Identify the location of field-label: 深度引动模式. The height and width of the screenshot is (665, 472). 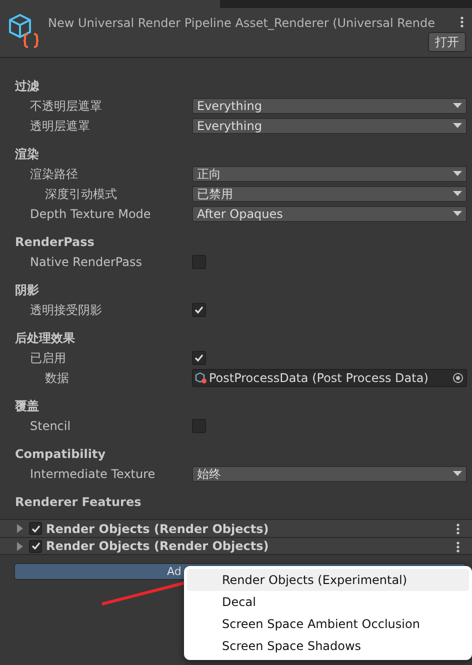
(81, 194).